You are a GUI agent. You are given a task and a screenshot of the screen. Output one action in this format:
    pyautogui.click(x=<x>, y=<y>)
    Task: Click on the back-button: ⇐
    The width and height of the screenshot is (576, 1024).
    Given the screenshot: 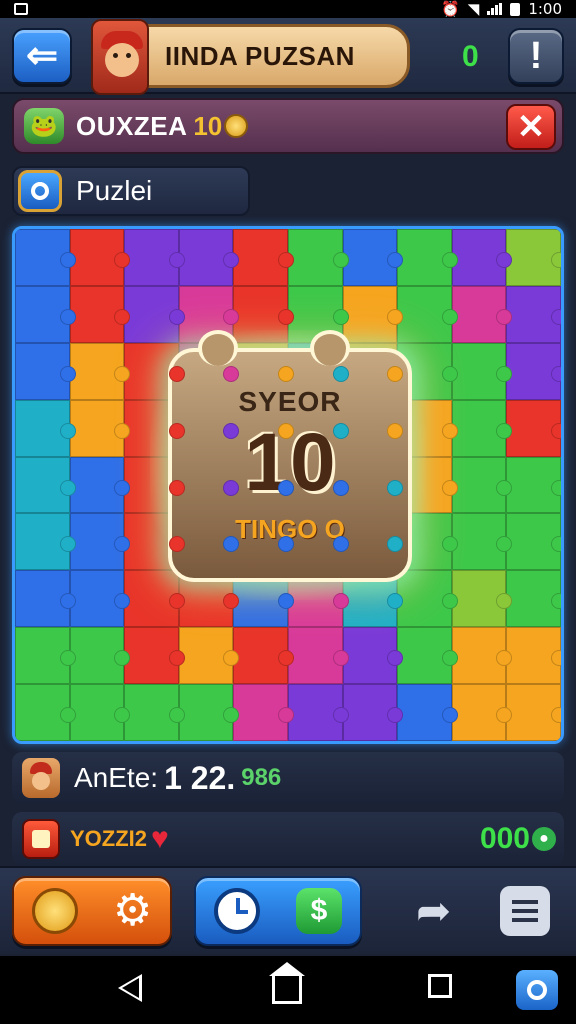 What is the action you would take?
    pyautogui.click(x=42, y=56)
    